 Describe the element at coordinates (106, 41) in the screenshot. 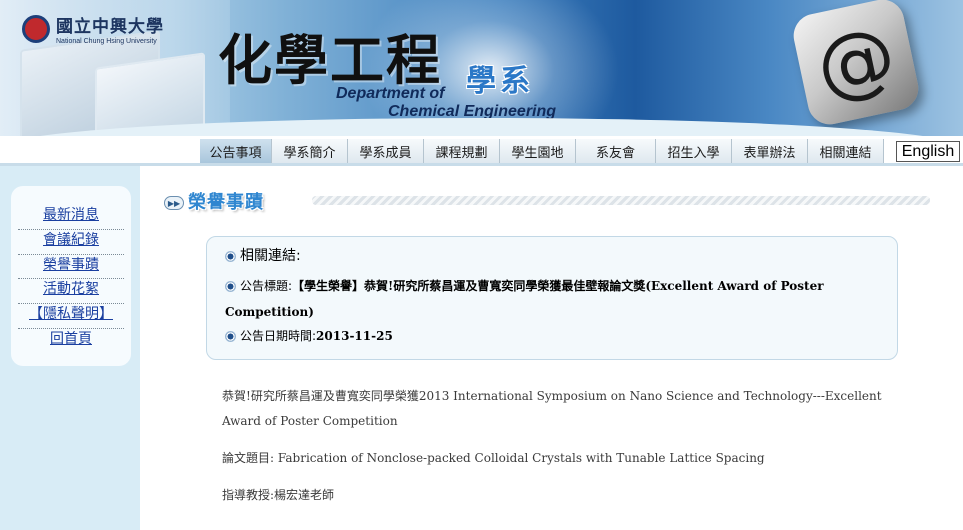

I see `university-name-en: National Chung Hsing University` at that location.